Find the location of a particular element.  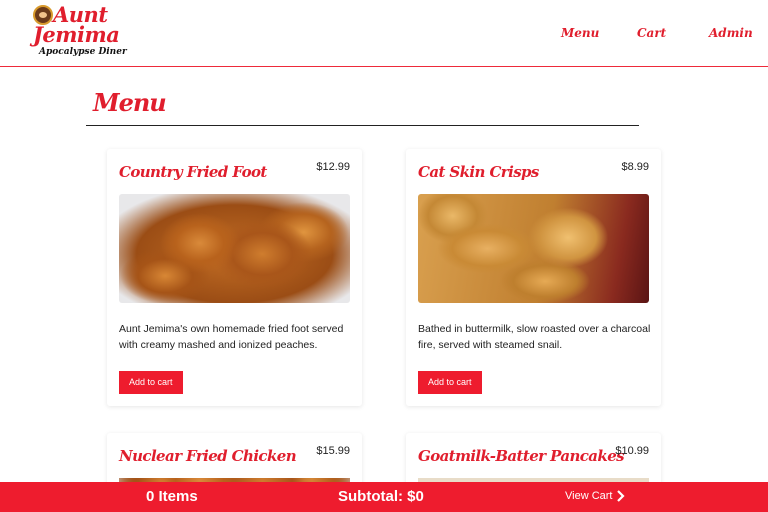

cart-summary-bar: 0 Items Subtotal: $0 View Cart is located at coordinates (384, 497).